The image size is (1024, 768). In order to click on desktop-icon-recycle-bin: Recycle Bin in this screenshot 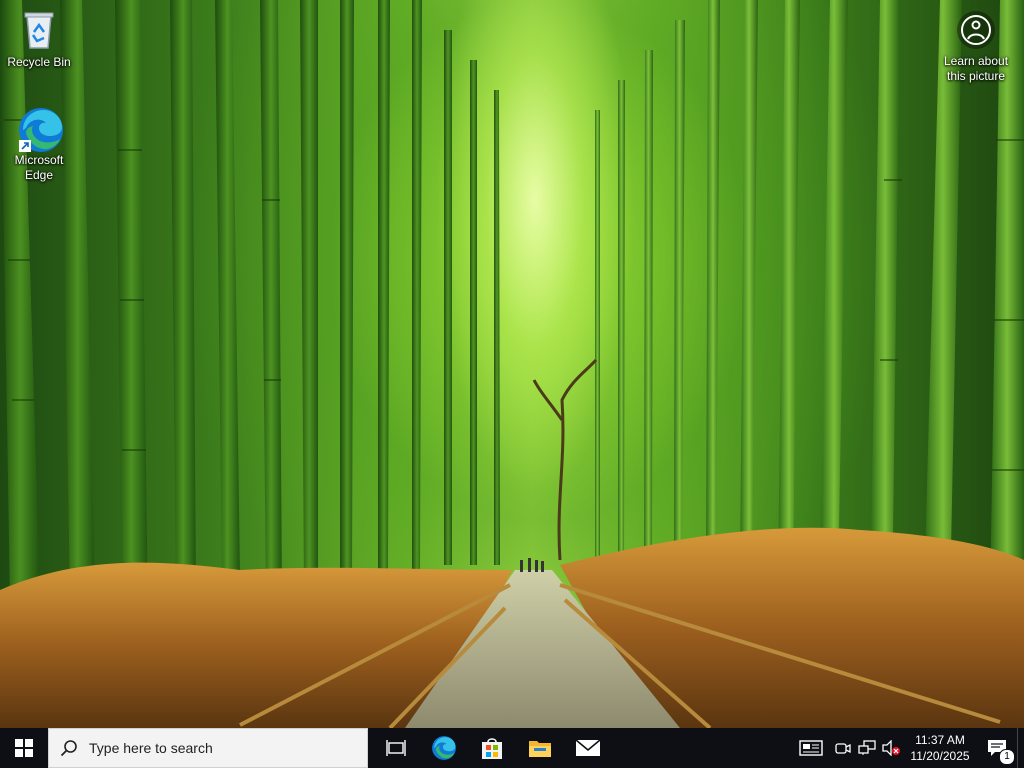, I will do `click(39, 39)`.